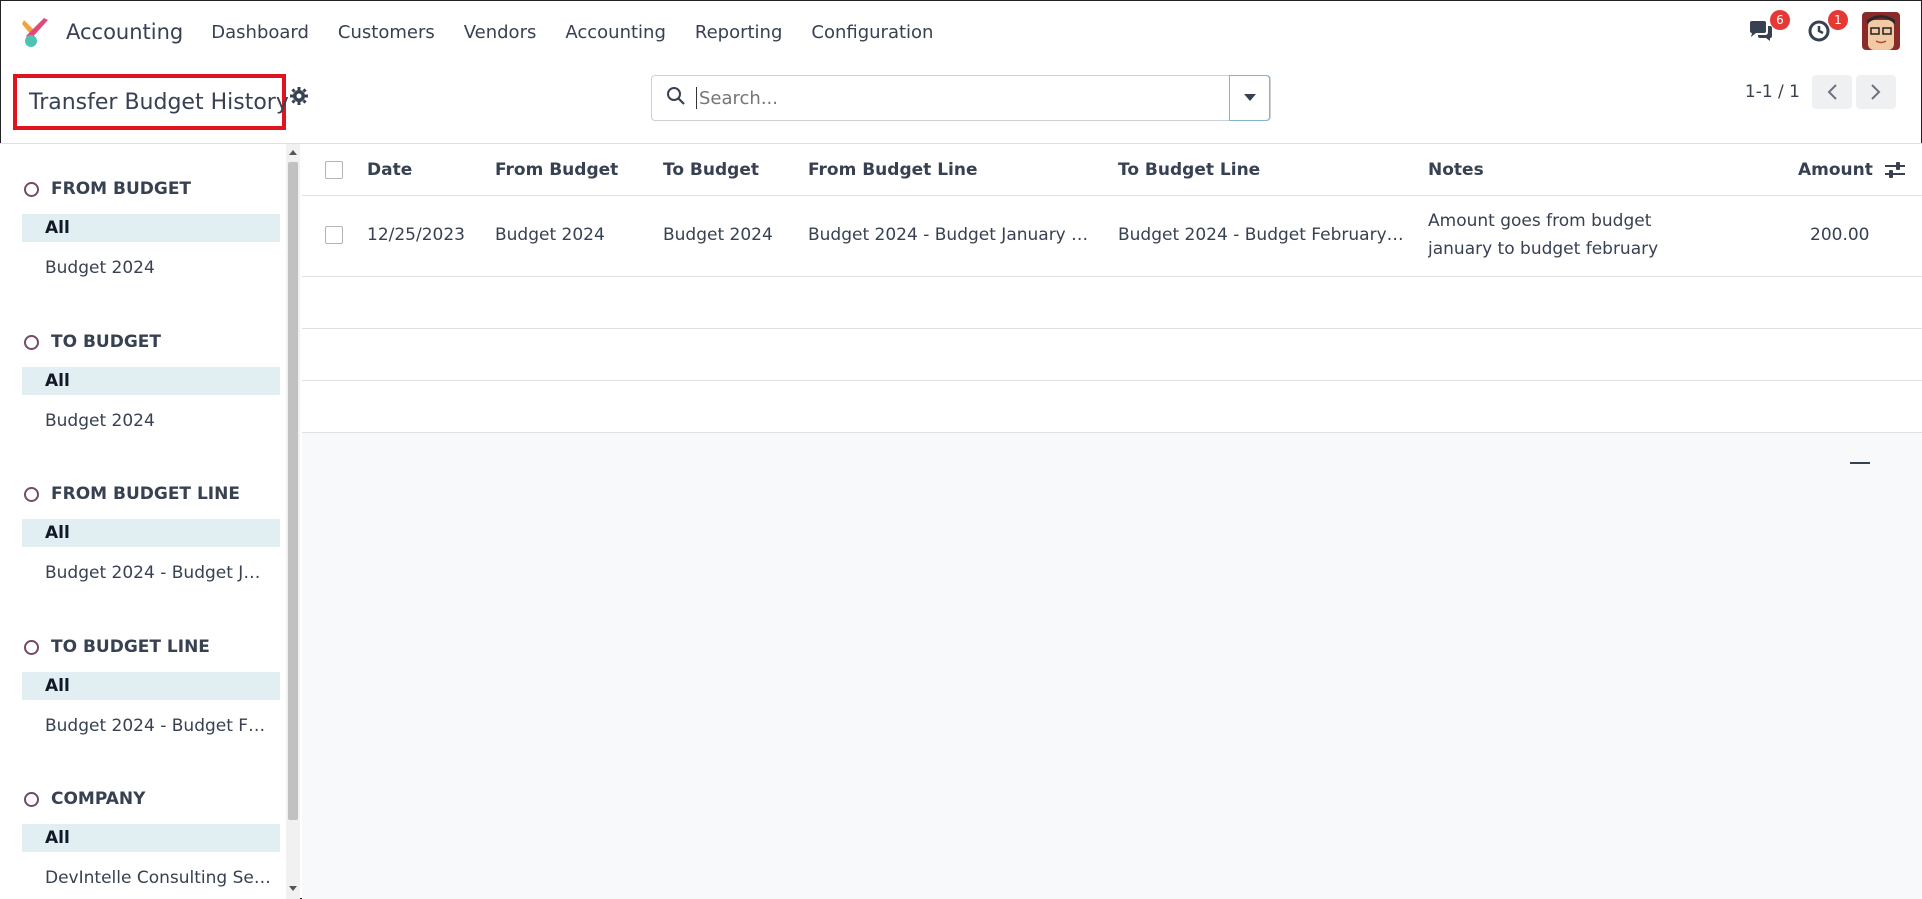 This screenshot has height=899, width=1922. What do you see at coordinates (1860, 463) in the screenshot?
I see `minus-icon` at bounding box center [1860, 463].